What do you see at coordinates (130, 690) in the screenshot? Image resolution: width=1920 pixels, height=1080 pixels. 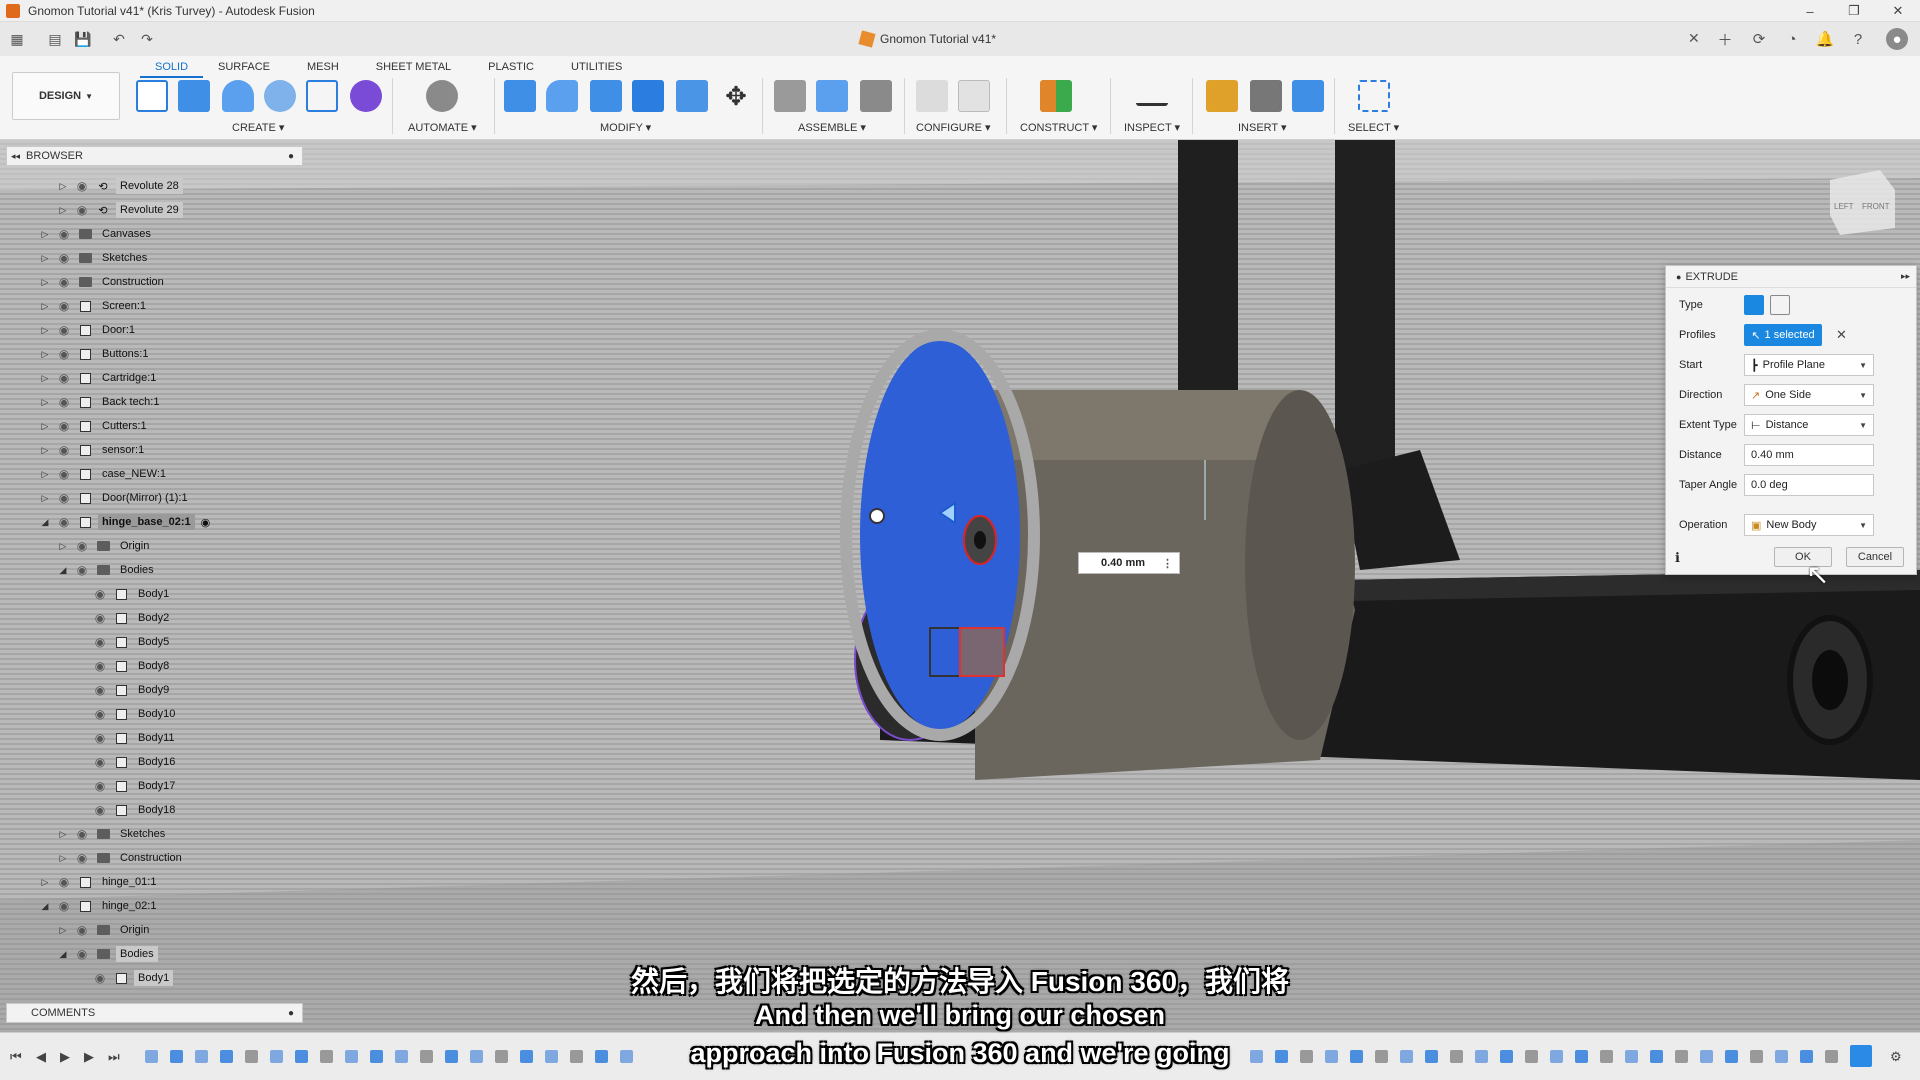 I see `tree-item: ◉ Body9` at bounding box center [130, 690].